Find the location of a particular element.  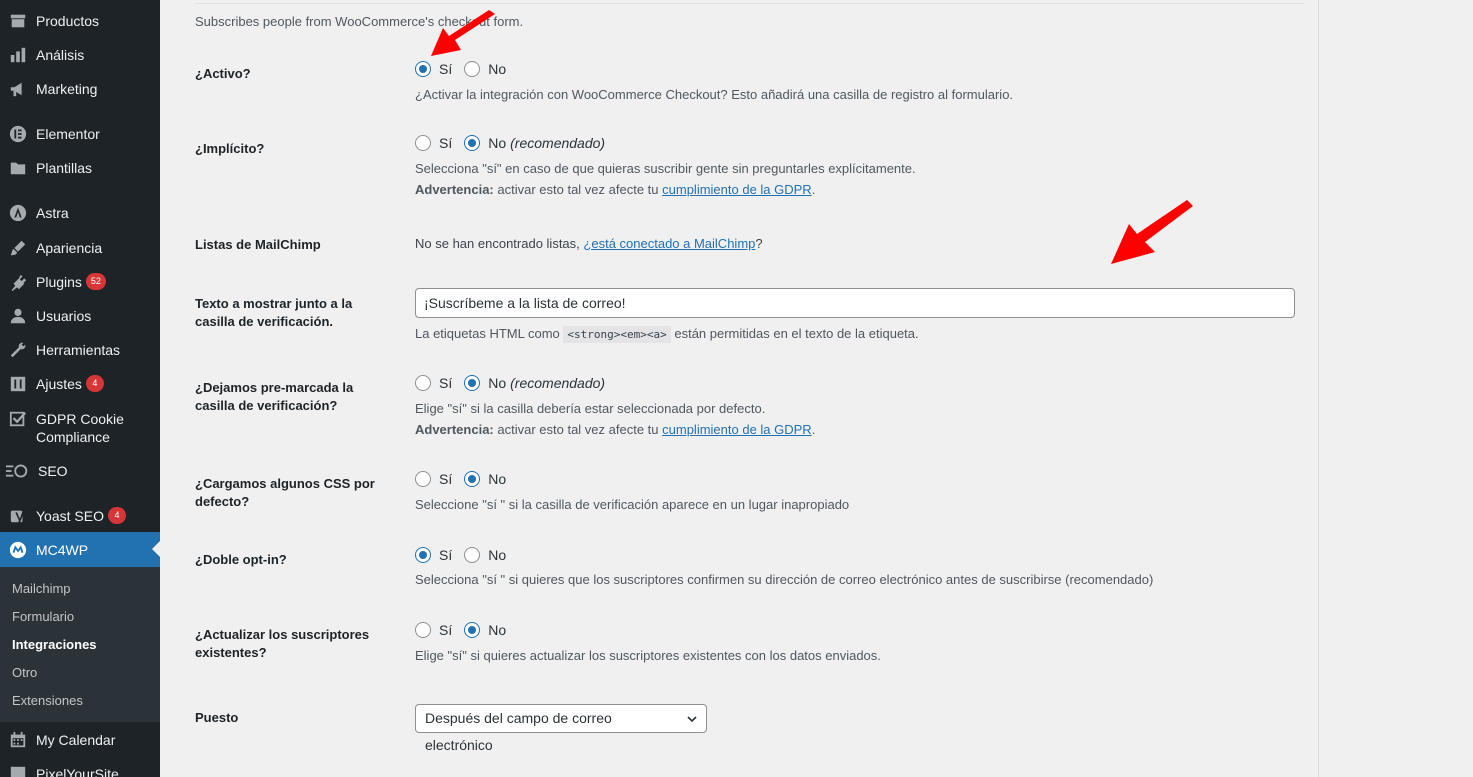

sidebar-item-label: Herramientas is located at coordinates (78, 350).